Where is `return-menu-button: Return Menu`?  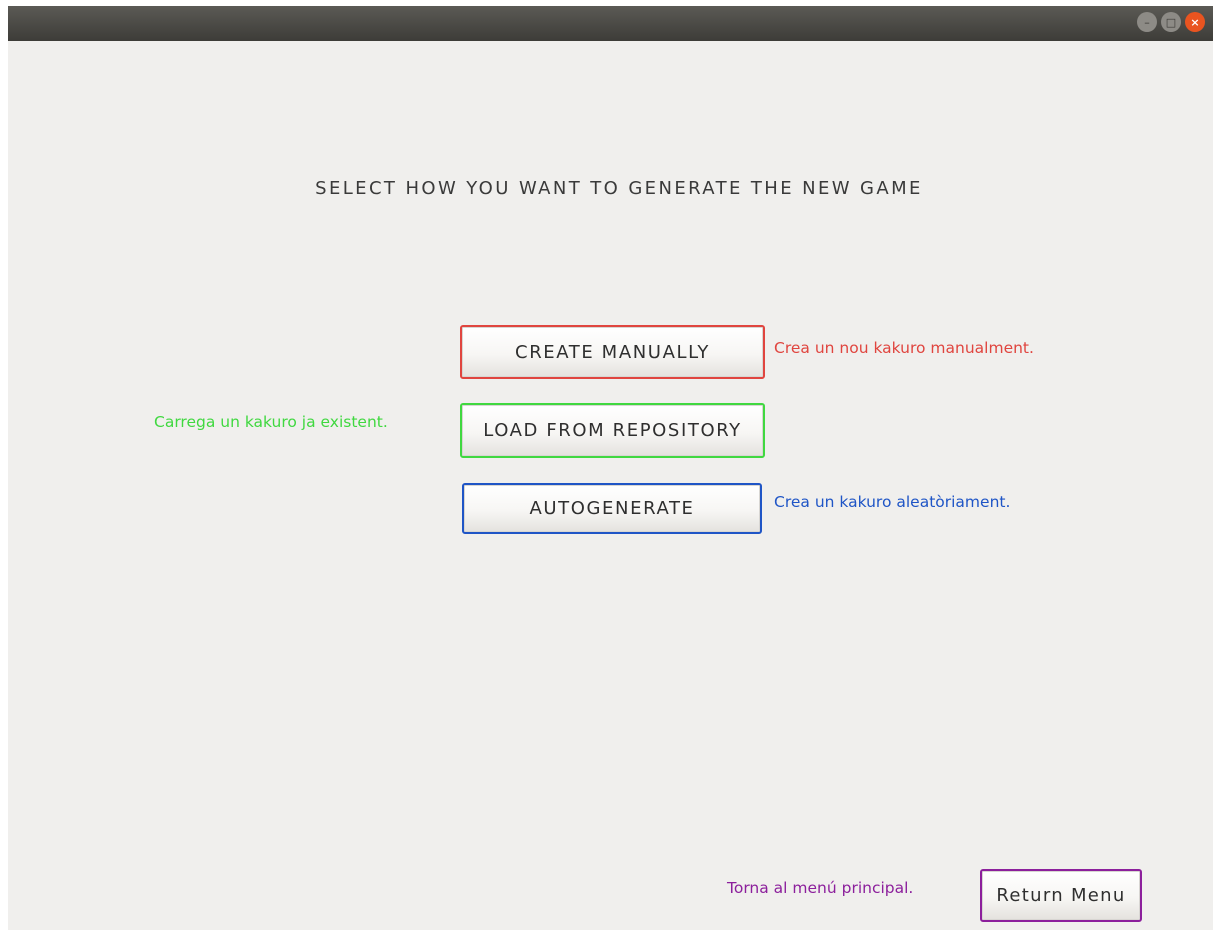
return-menu-button: Return Menu is located at coordinates (1061, 895).